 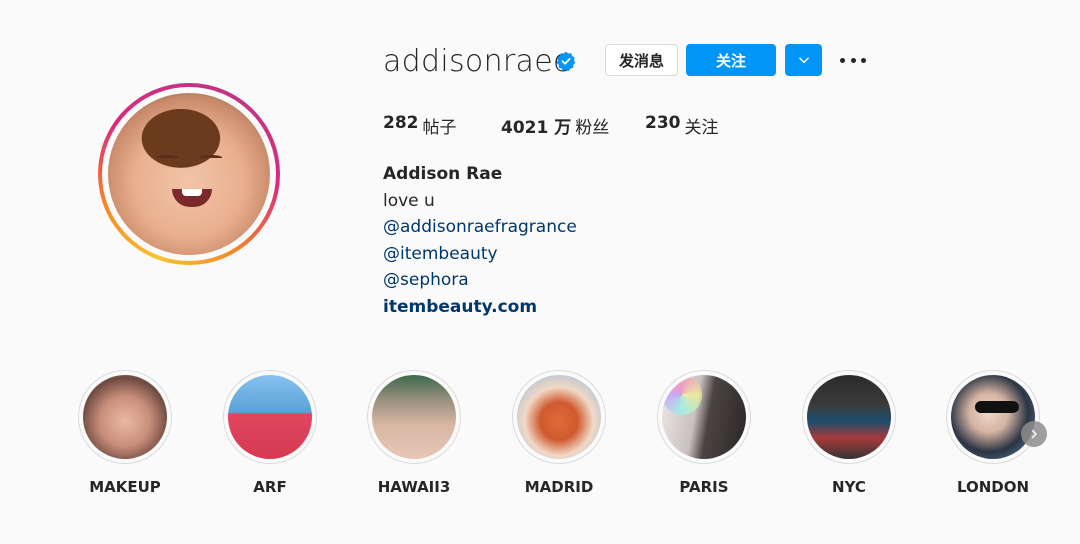 I want to click on followers-count: 4021 万, so click(x=536, y=128).